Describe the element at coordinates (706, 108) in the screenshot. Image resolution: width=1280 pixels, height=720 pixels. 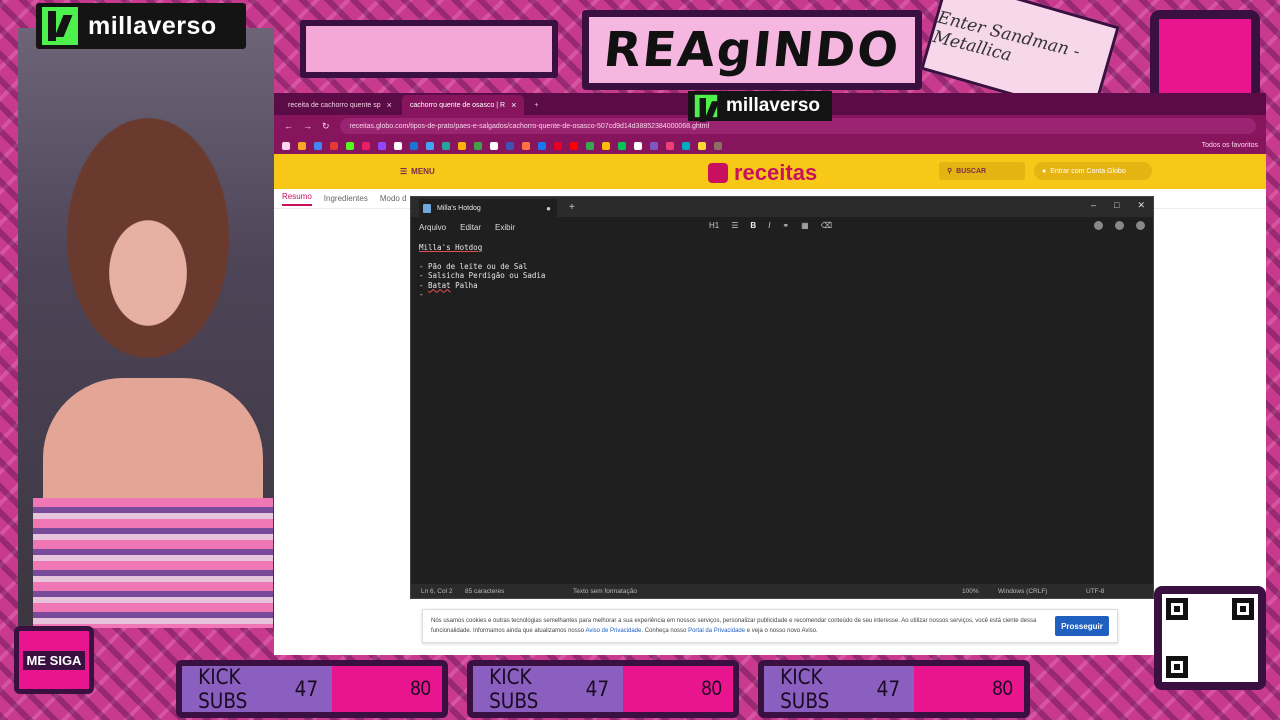
I see `kick-logo-icon` at that location.